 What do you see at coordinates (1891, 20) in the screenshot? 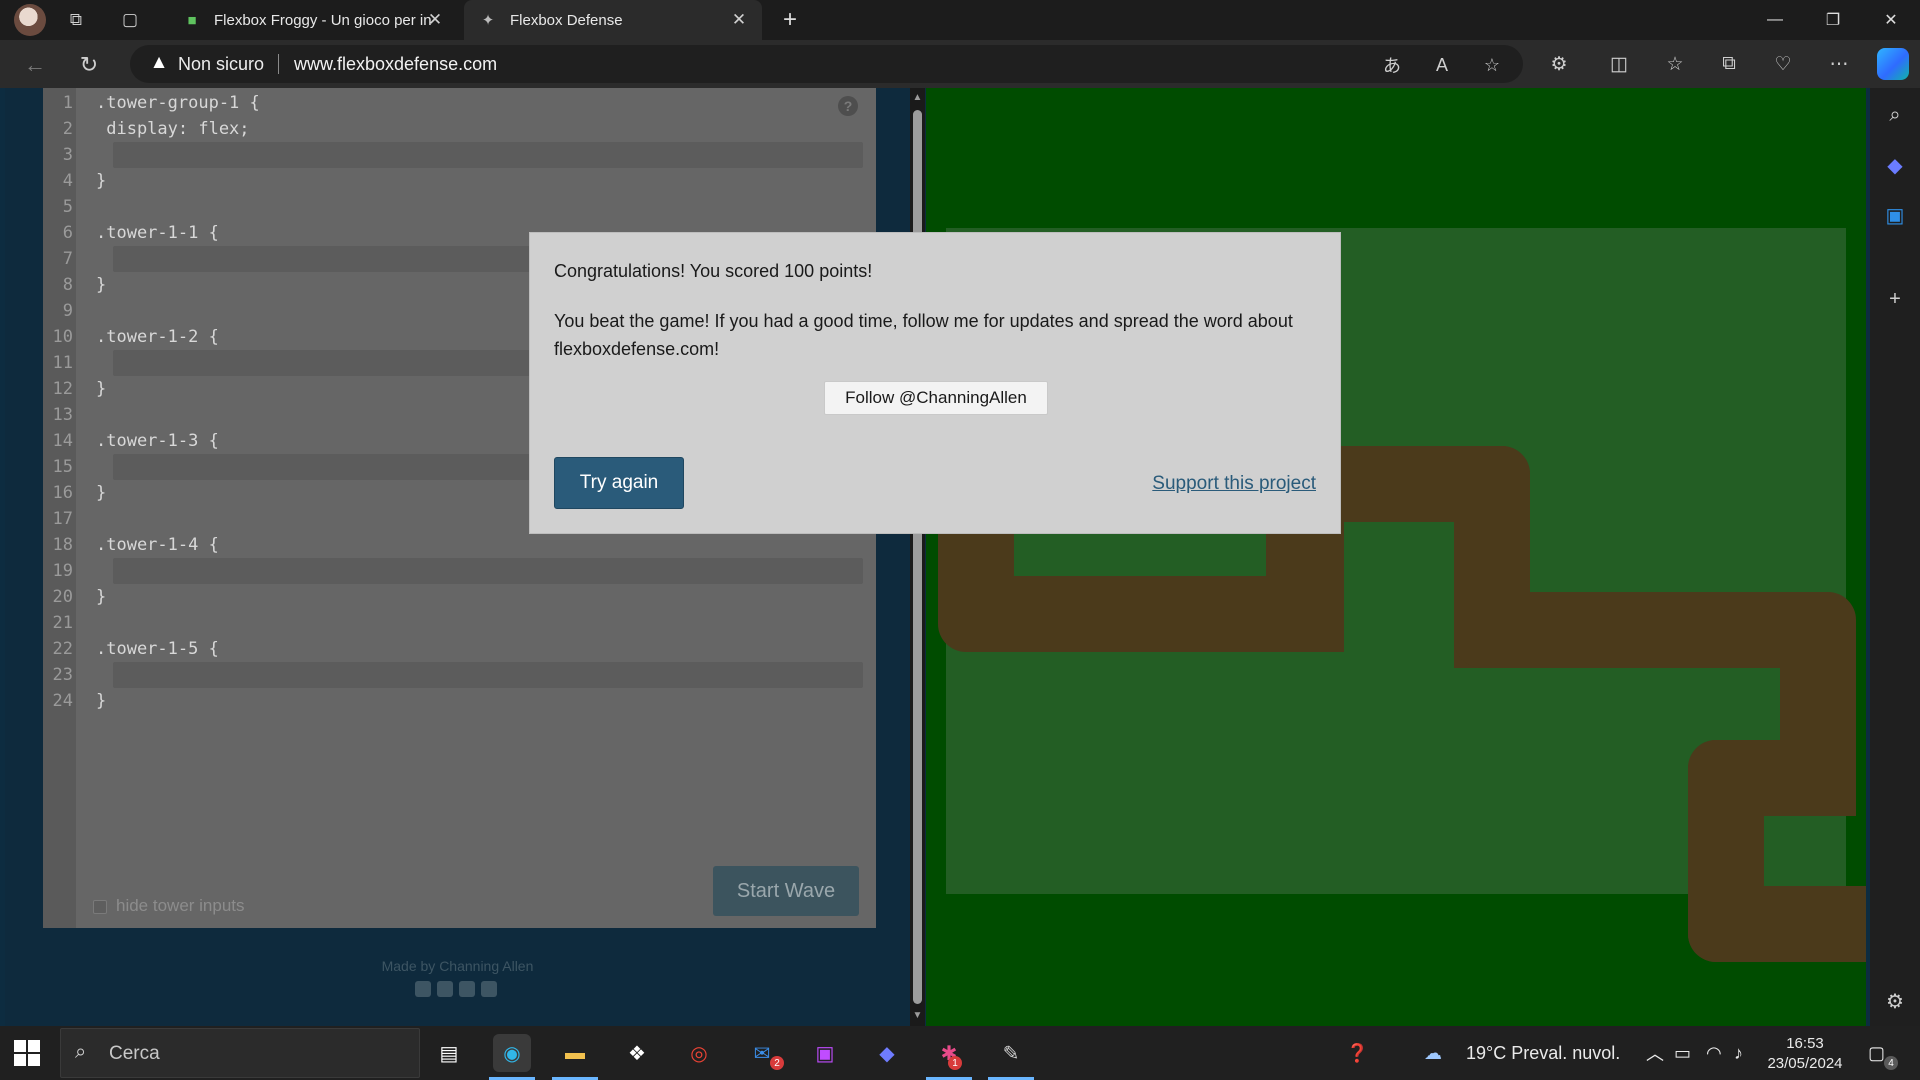
I see `close-window-button: ✕` at bounding box center [1891, 20].